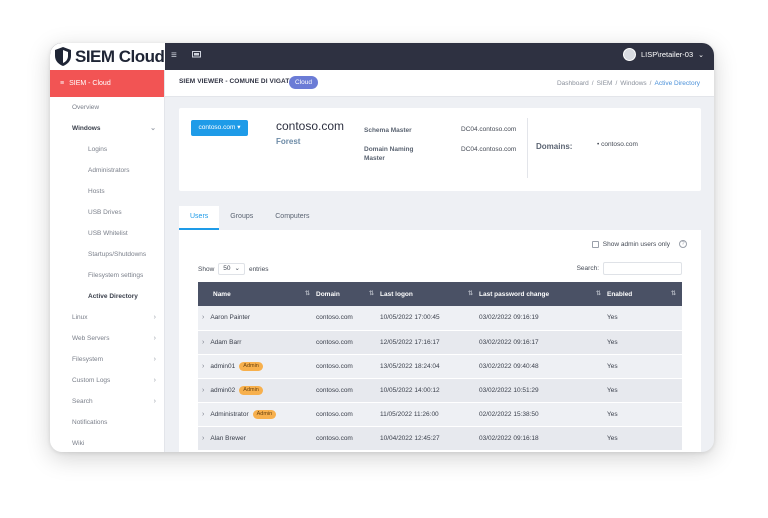  Describe the element at coordinates (410, 342) in the screenshot. I see `cell-last-logon-text: 12/05/2022 17:16:17` at that location.